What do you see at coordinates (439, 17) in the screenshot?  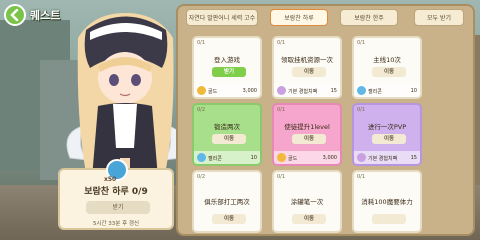 I see `claim-all-button: 모두 받기` at bounding box center [439, 17].